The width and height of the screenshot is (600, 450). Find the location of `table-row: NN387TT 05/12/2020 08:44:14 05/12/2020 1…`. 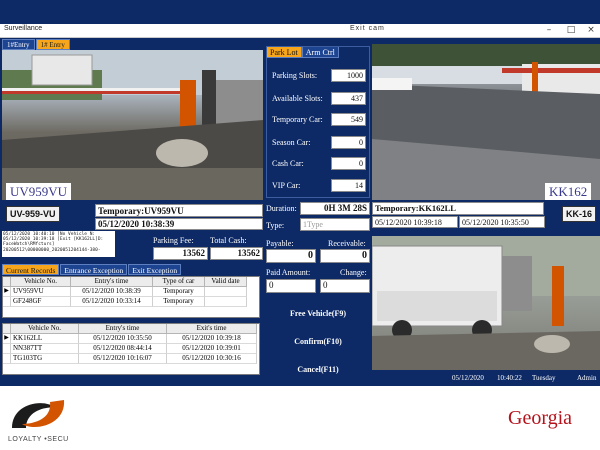

table-row: NN387TT 05/12/2020 08:44:14 05/12/2020 1… is located at coordinates (131, 349).